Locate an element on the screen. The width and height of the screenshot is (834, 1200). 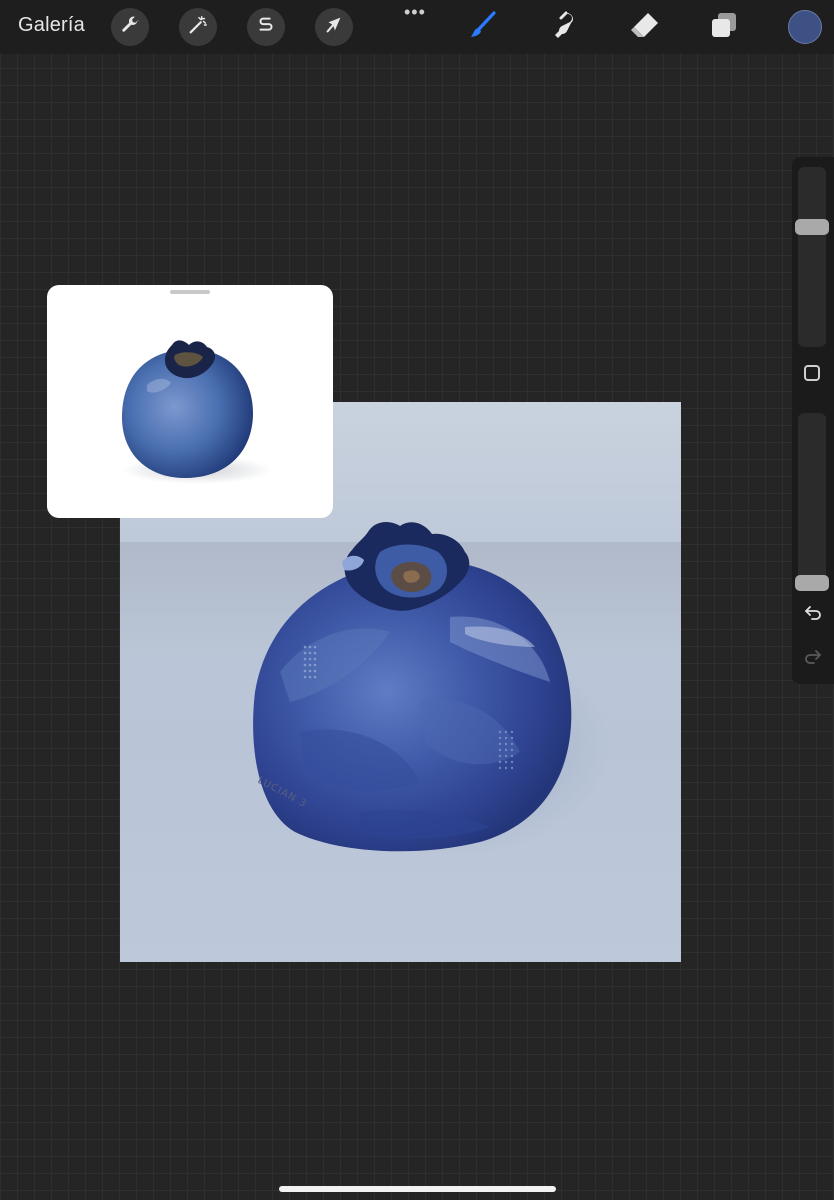
selection-s-icon is located at coordinates (266, 27).